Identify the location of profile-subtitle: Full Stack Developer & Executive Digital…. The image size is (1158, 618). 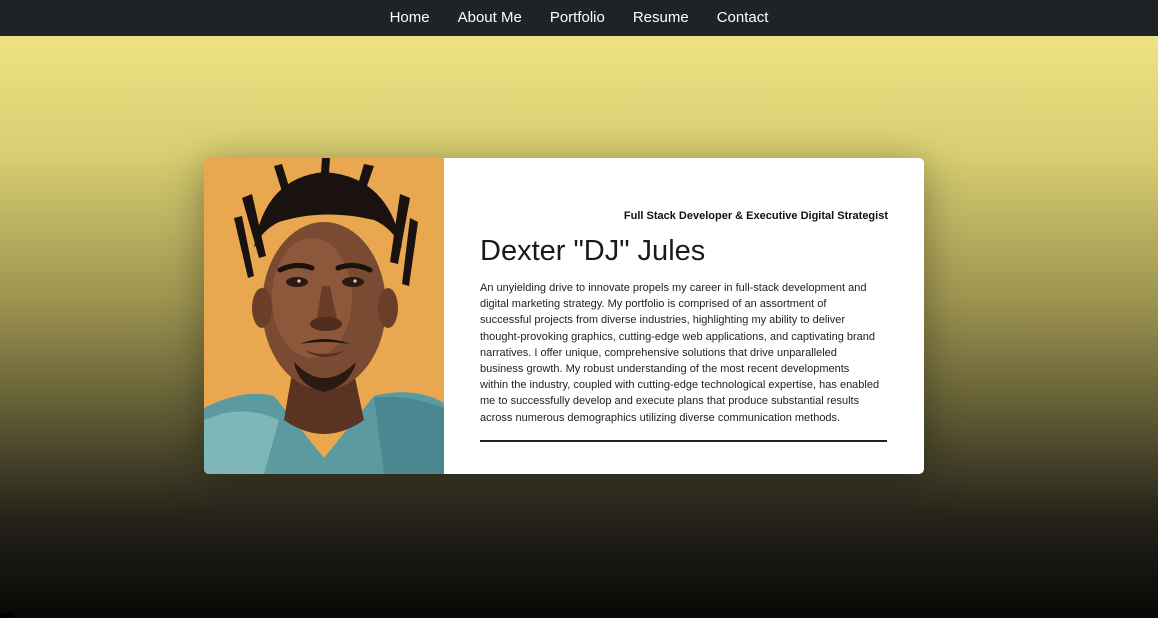
(755, 216).